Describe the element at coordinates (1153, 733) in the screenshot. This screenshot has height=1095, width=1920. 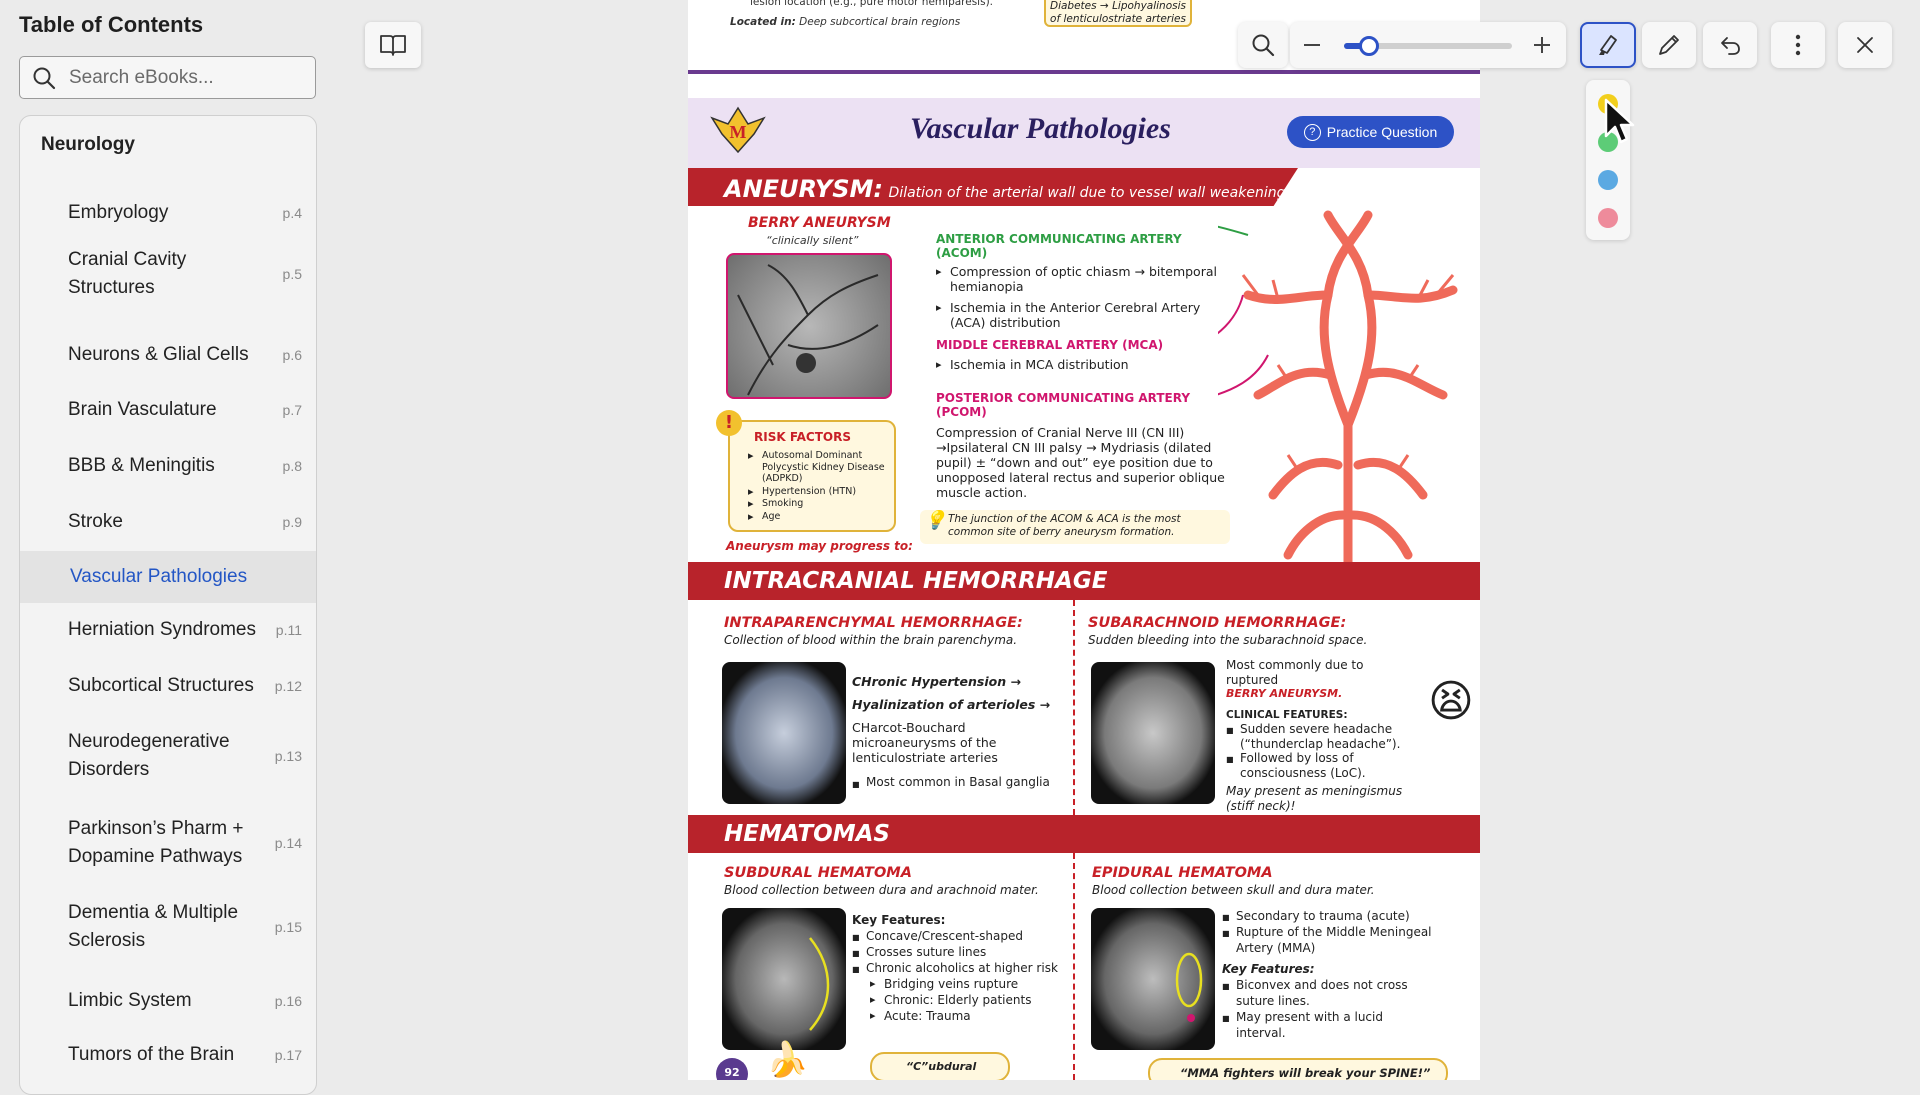
I see `sah-ct-image` at that location.